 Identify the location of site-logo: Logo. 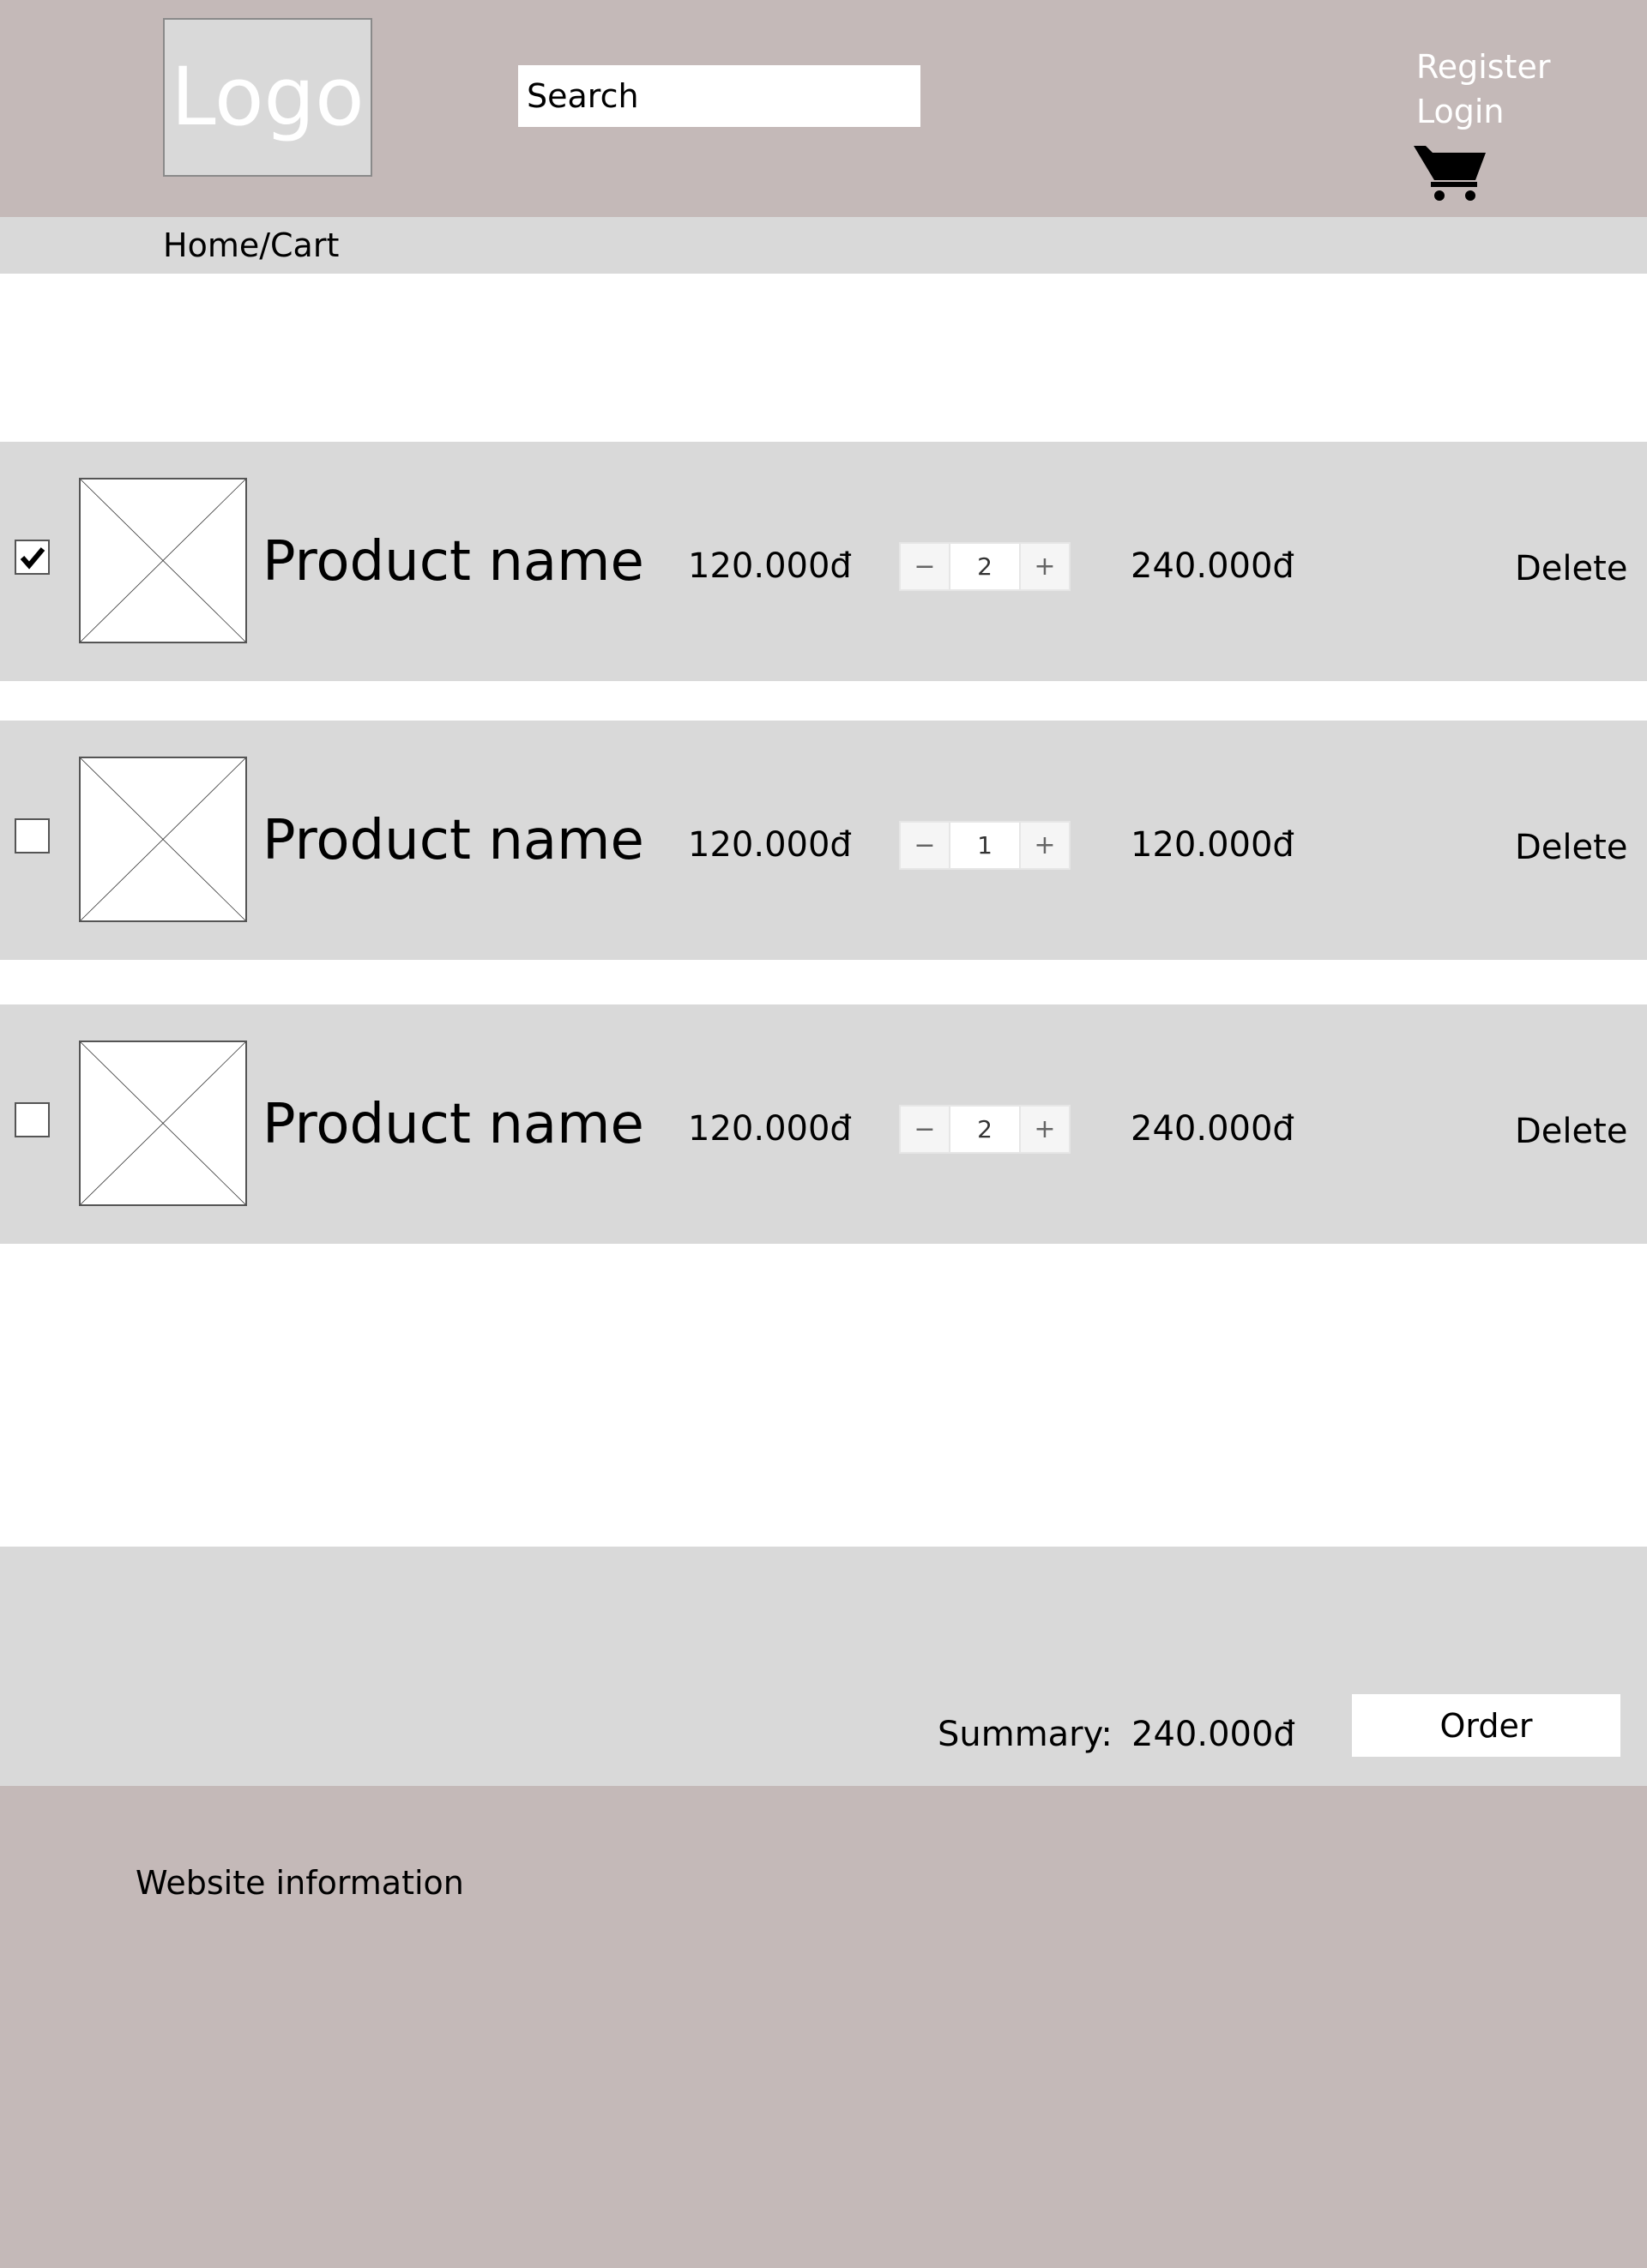
(267, 98).